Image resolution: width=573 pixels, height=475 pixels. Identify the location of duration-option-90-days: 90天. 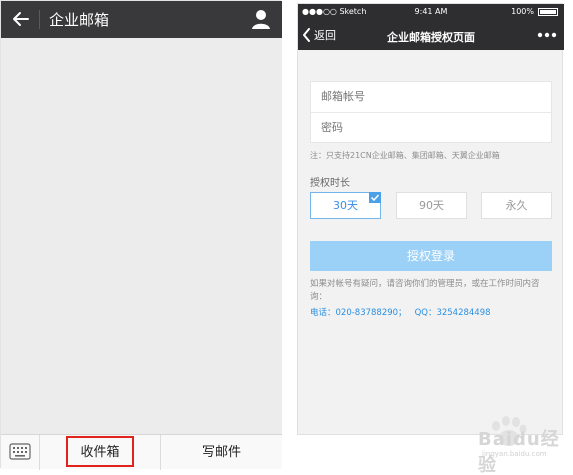
(431, 205).